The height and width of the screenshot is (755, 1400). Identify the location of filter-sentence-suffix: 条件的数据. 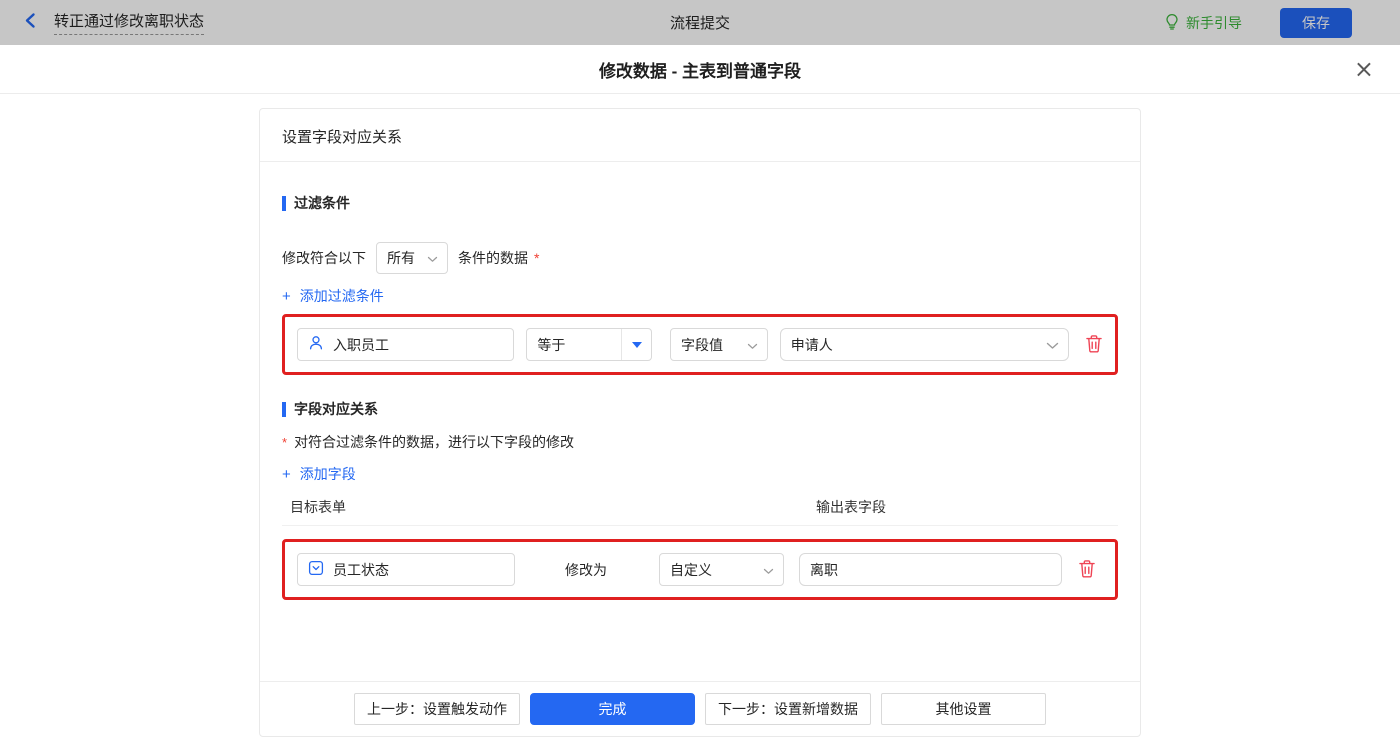
(493, 258).